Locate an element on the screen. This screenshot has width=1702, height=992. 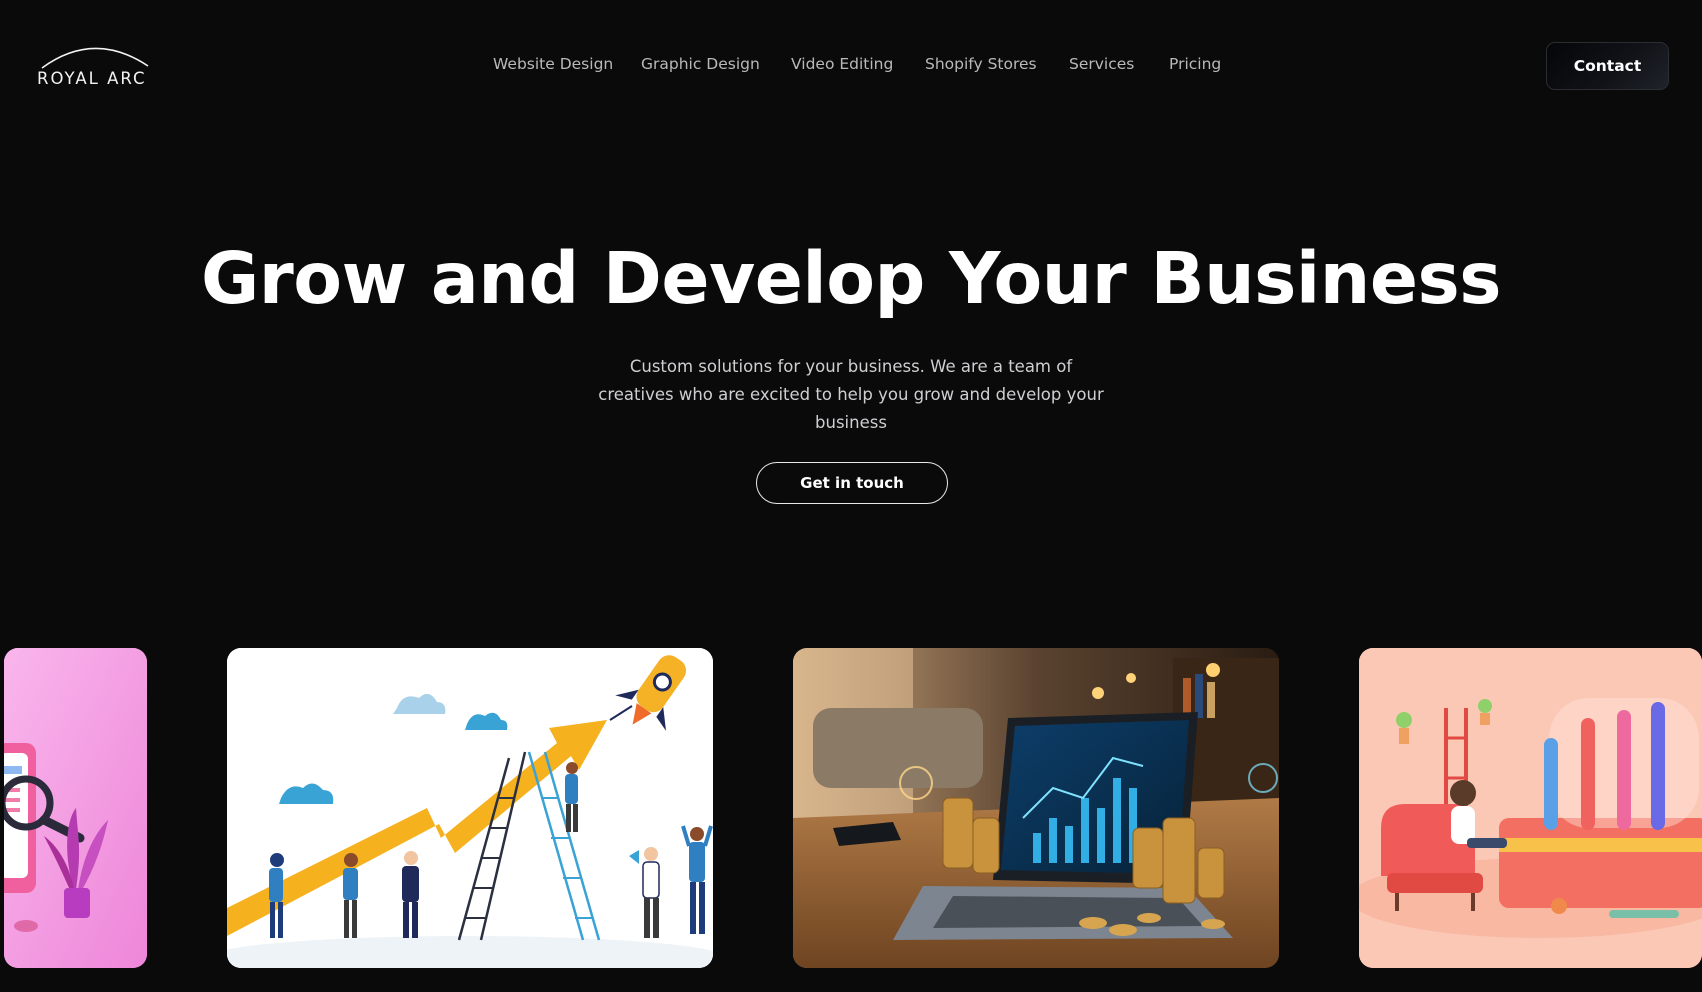
nav-website-design: Website Design is located at coordinates (553, 64).